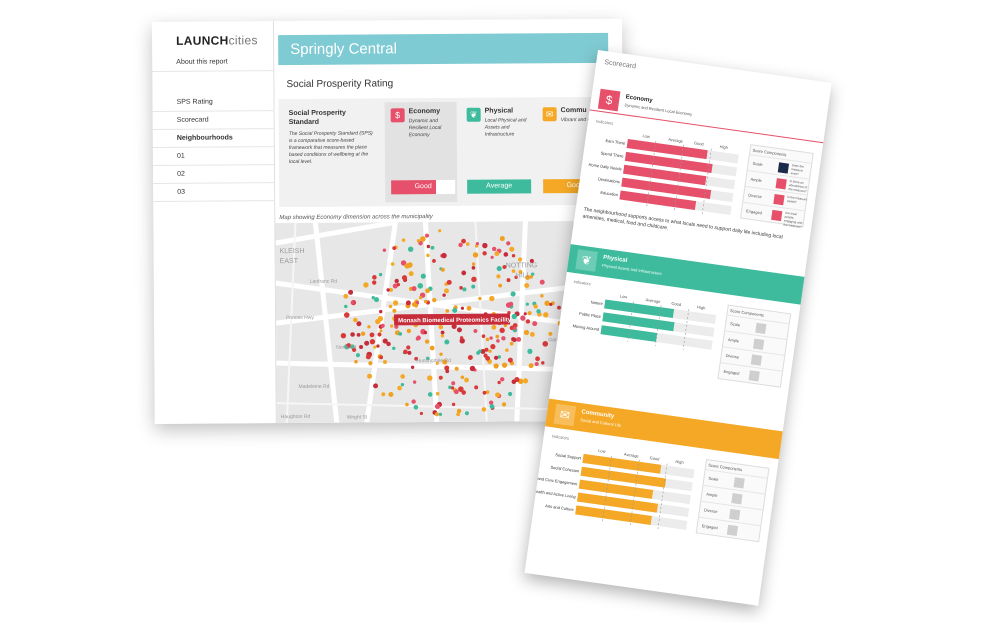 This screenshot has height=623, width=1000. What do you see at coordinates (213, 120) in the screenshot?
I see `sidebar-item-scorecard: Scorecard` at bounding box center [213, 120].